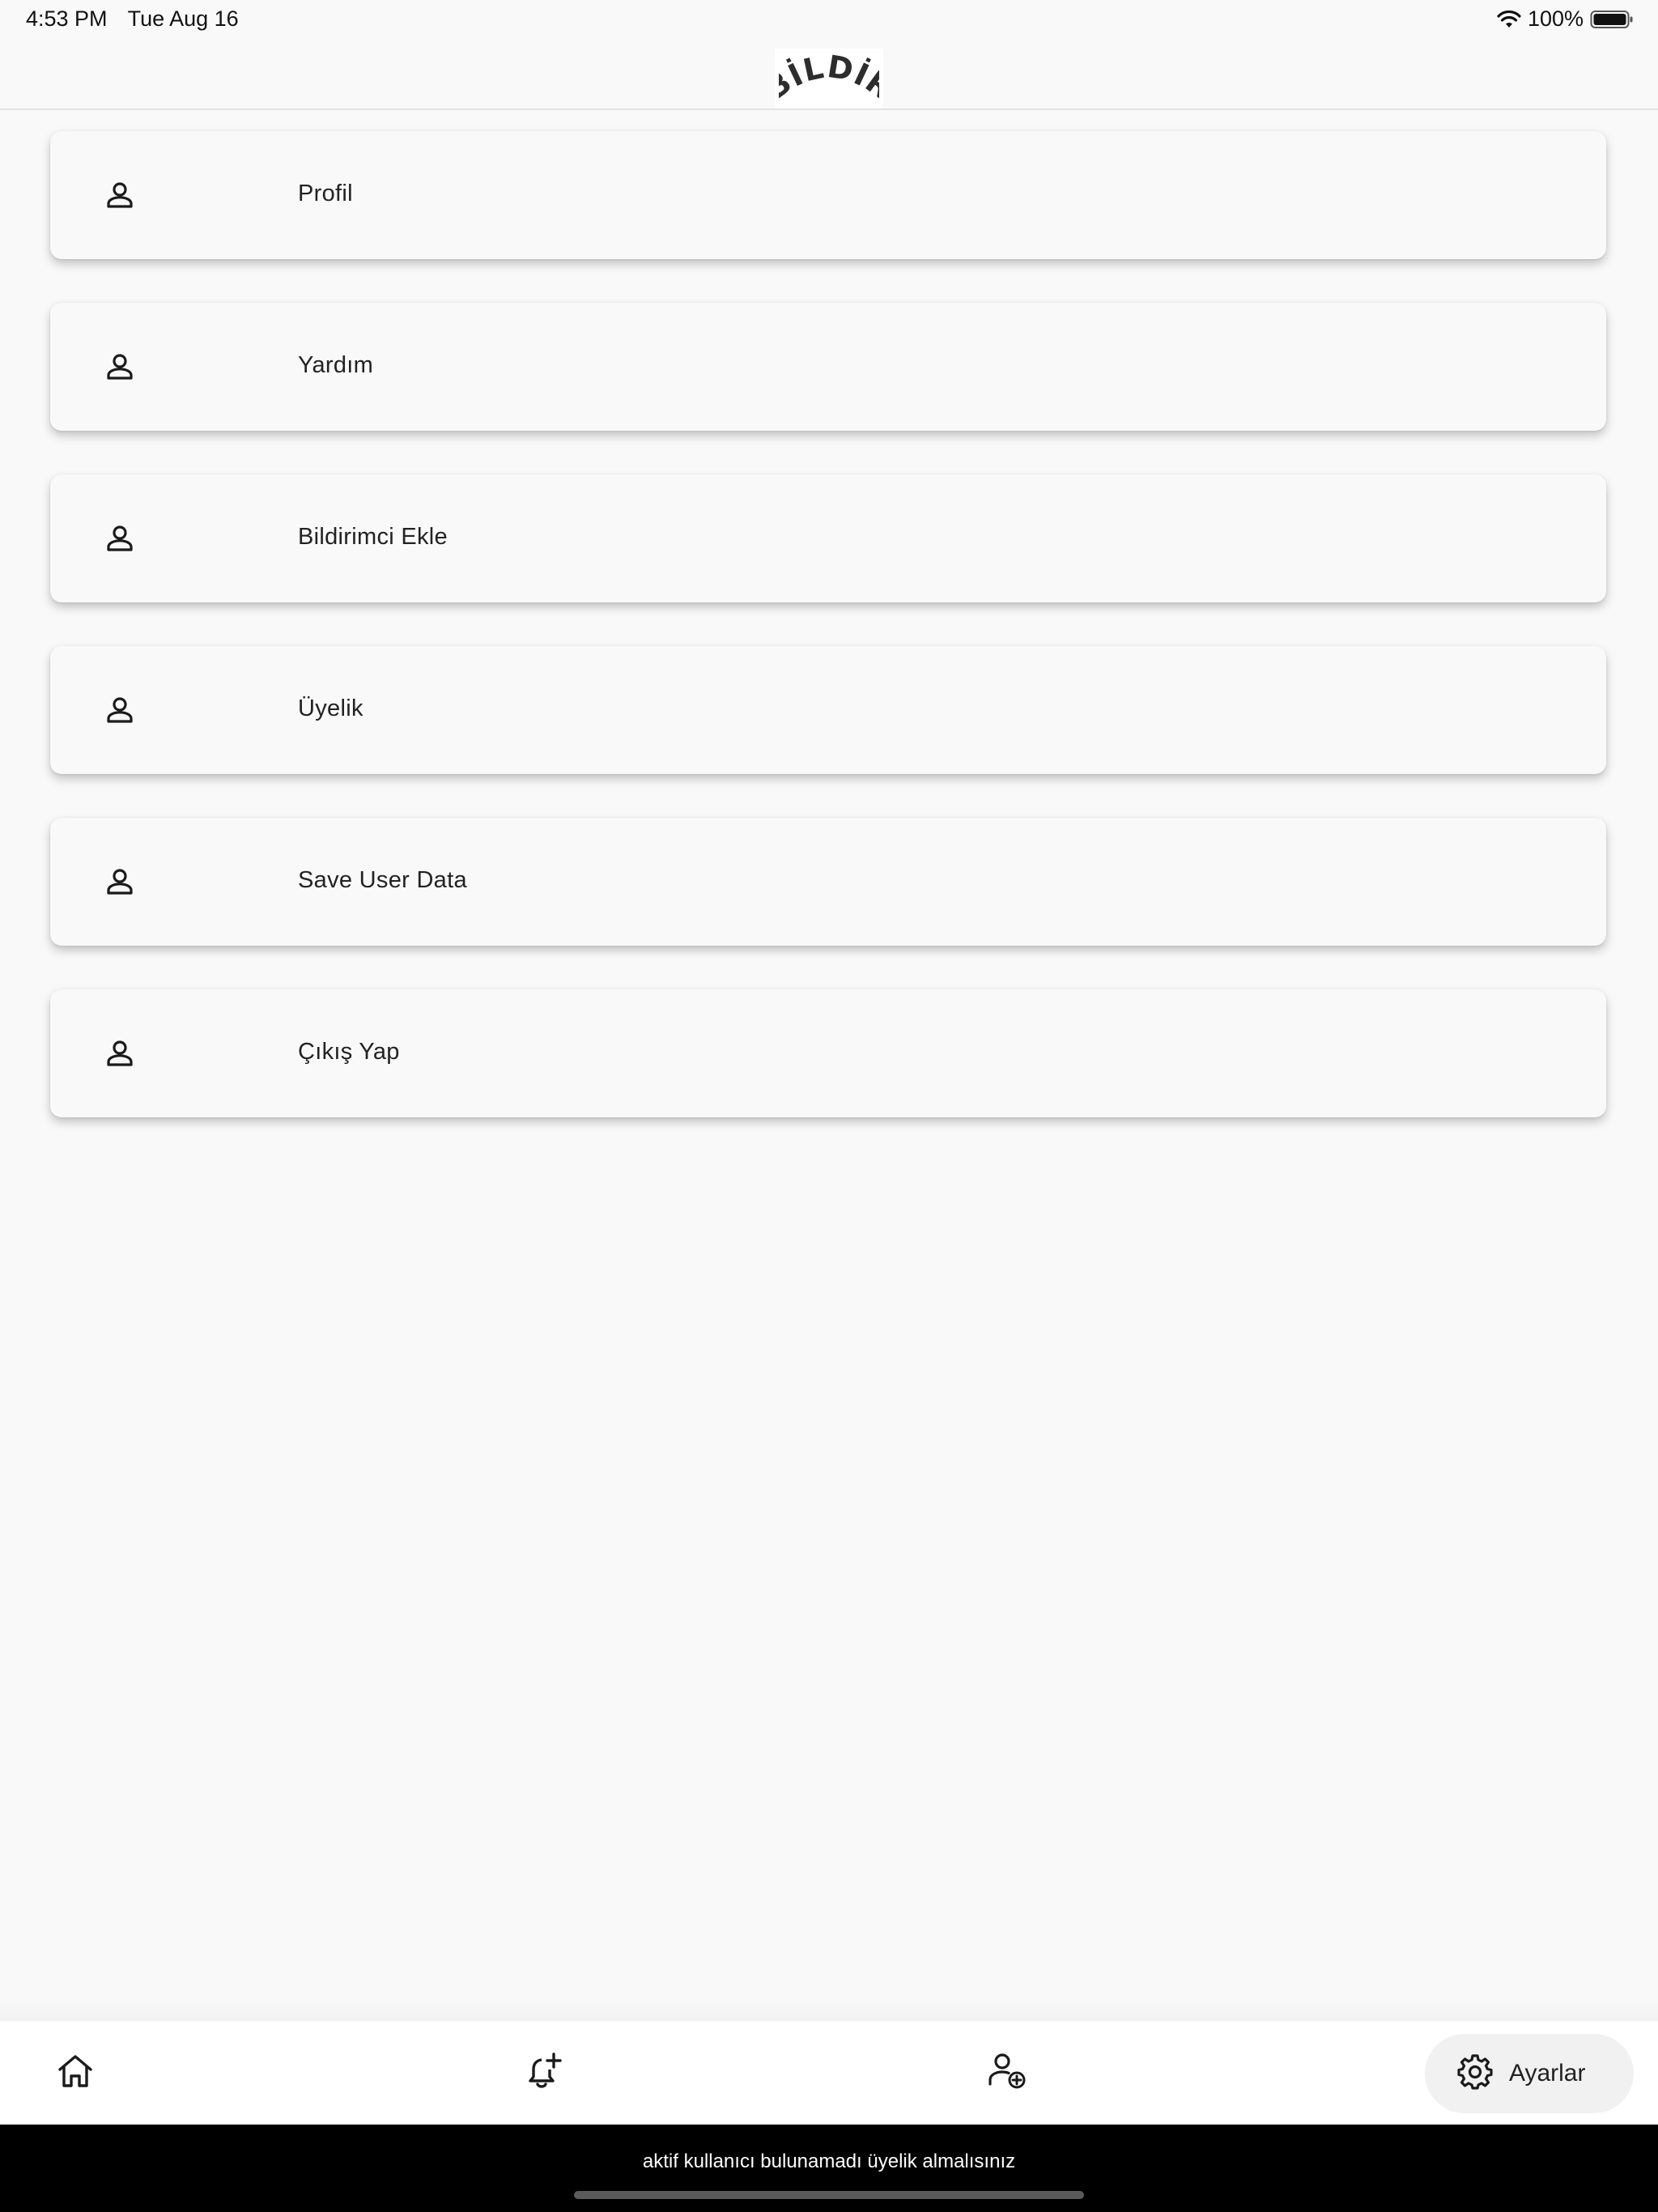 This screenshot has width=1658, height=2212. I want to click on status-time: 4:53 PM, so click(67, 19).